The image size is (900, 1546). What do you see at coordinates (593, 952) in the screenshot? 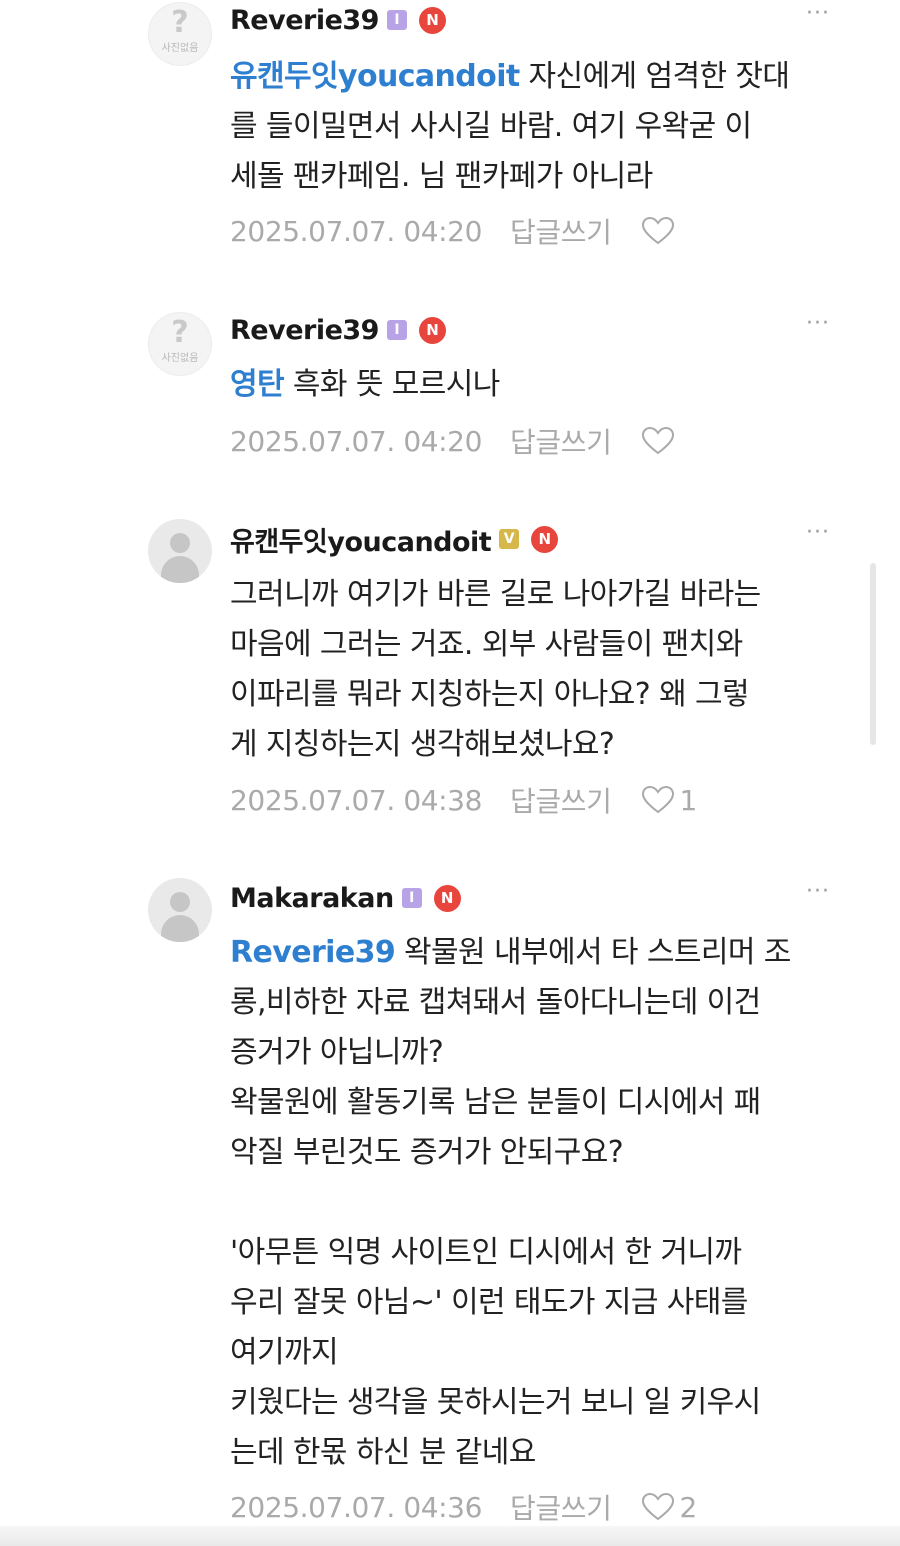
I see `comment-line: 왁물원 내부에서 타 스트리머 조` at bounding box center [593, 952].